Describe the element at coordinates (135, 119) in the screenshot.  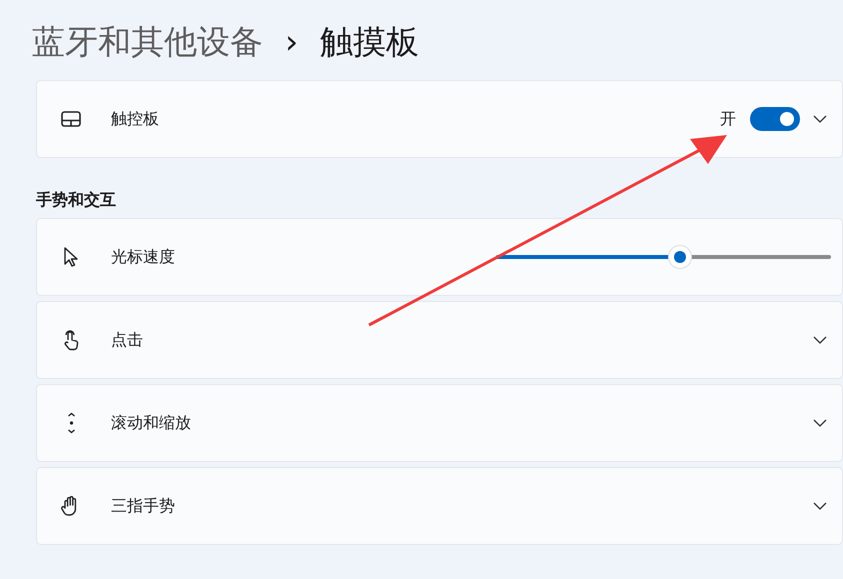
I see `setting-label: 触控板` at that location.